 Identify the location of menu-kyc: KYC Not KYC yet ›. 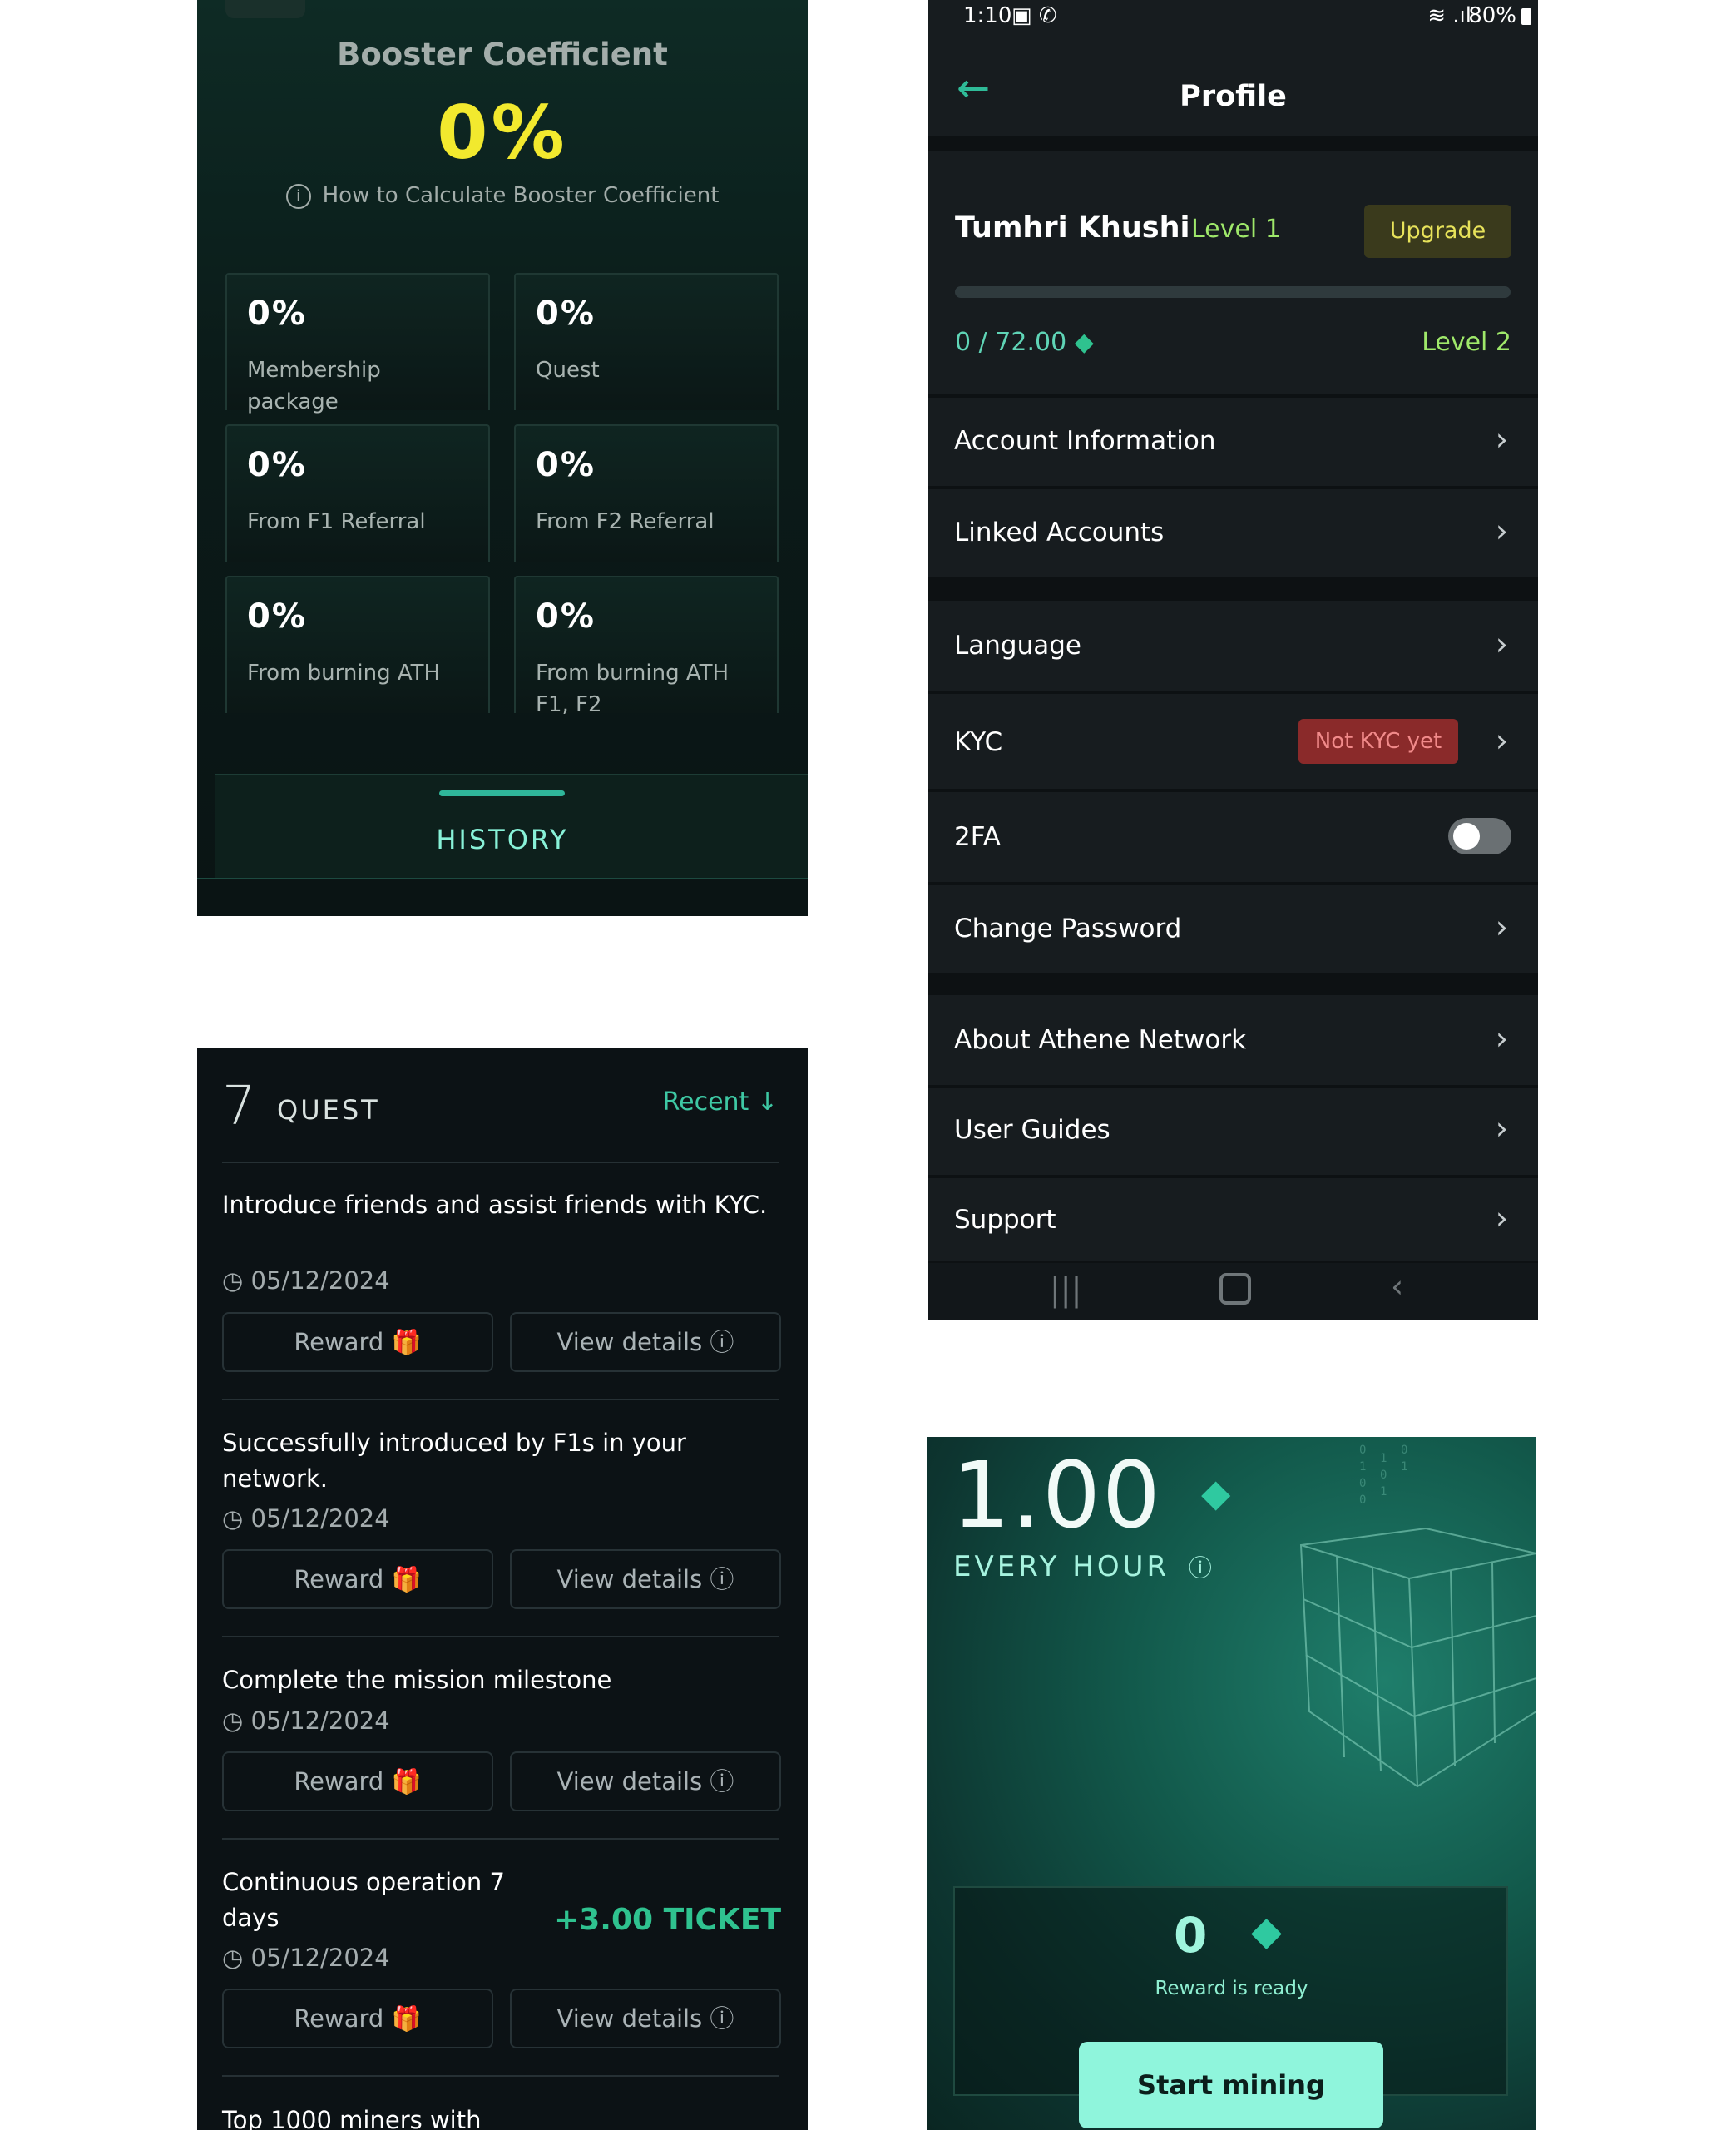
(1233, 741).